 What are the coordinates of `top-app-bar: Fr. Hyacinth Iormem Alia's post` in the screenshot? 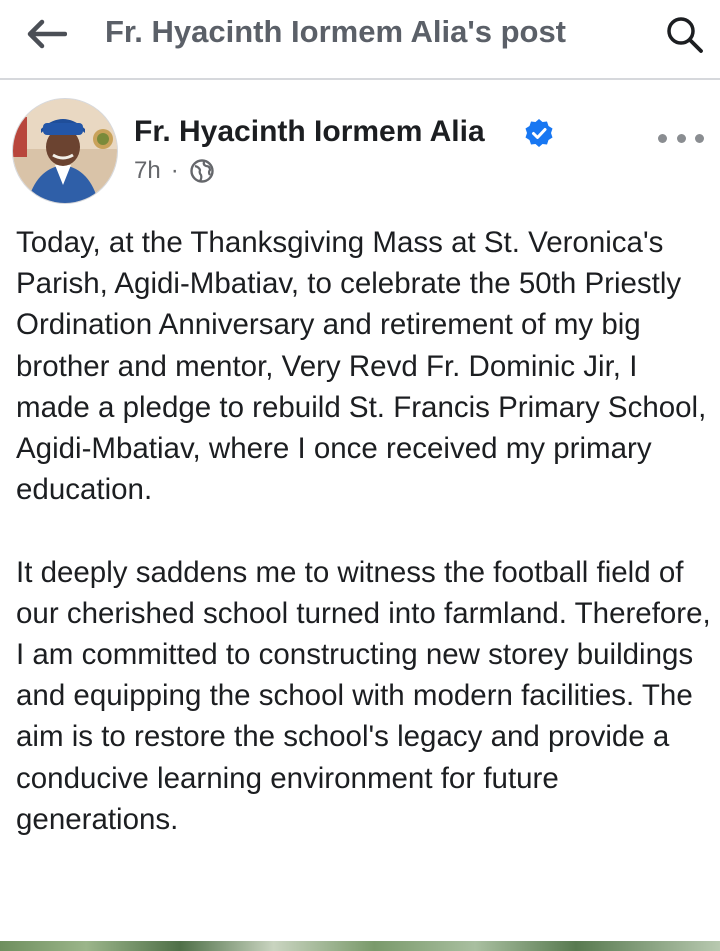 It's located at (360, 40).